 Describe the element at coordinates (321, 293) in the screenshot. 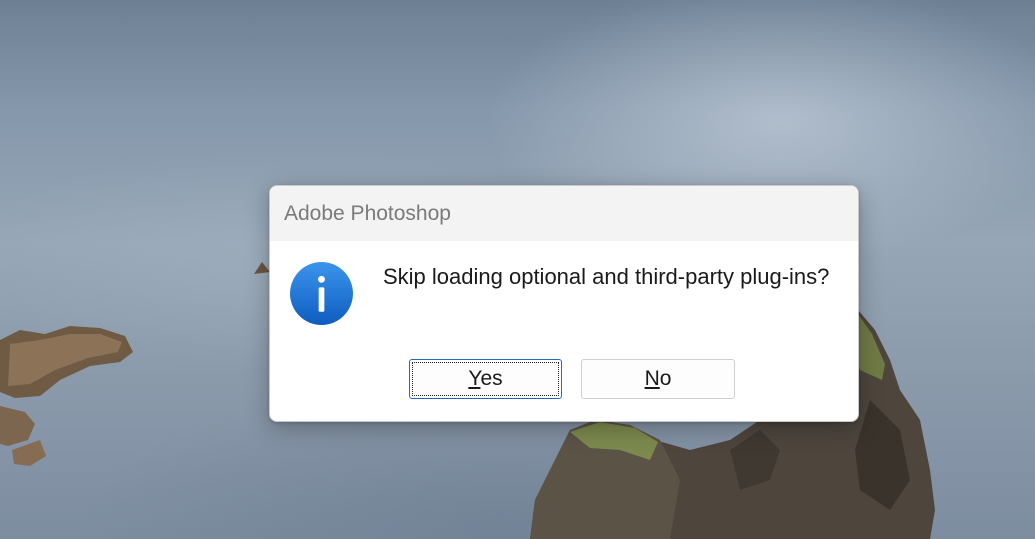

I see `info-icon` at that location.